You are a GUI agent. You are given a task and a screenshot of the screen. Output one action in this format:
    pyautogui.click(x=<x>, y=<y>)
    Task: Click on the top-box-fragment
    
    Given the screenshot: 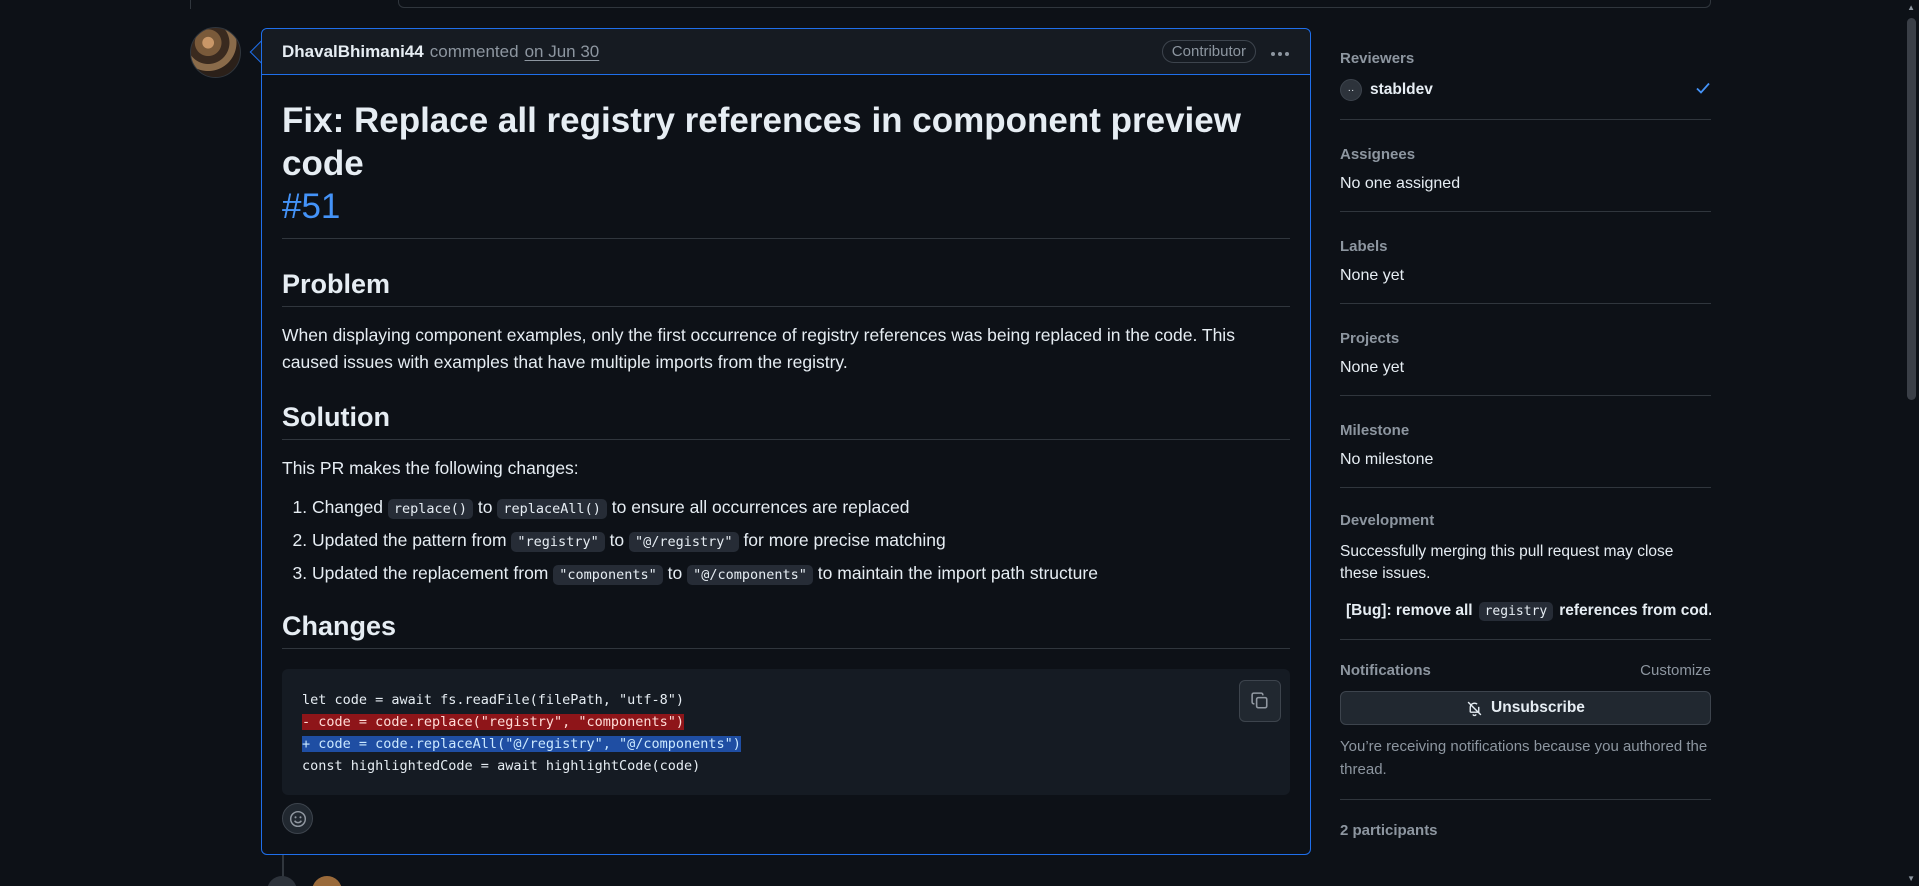 What is the action you would take?
    pyautogui.click(x=1054, y=4)
    